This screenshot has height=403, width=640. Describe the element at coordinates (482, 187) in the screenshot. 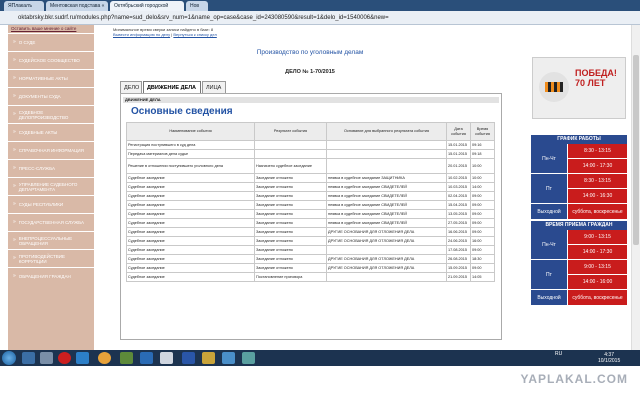

I see `table-cell: 14:00` at that location.